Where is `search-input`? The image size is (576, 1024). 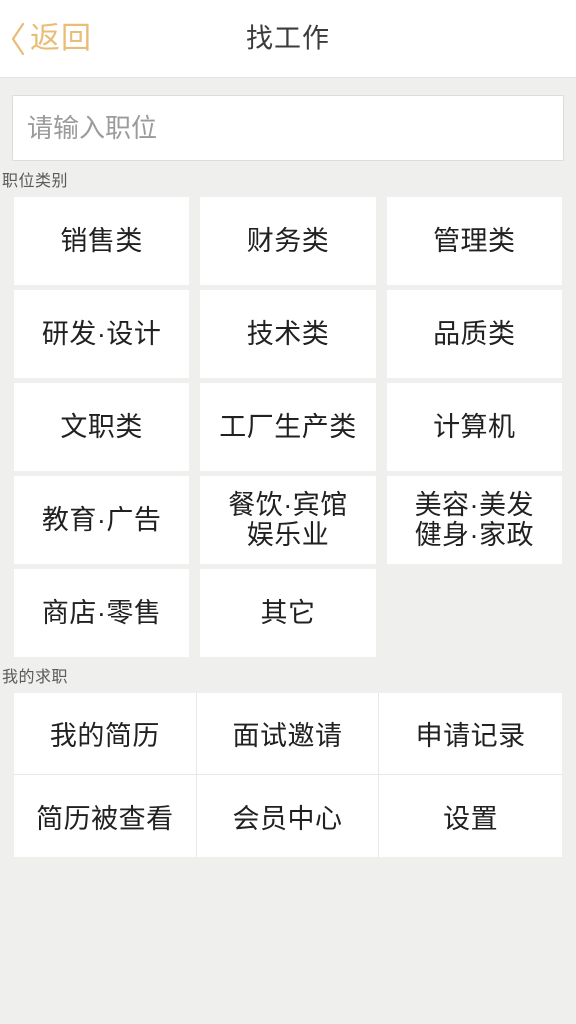
search-input is located at coordinates (288, 128).